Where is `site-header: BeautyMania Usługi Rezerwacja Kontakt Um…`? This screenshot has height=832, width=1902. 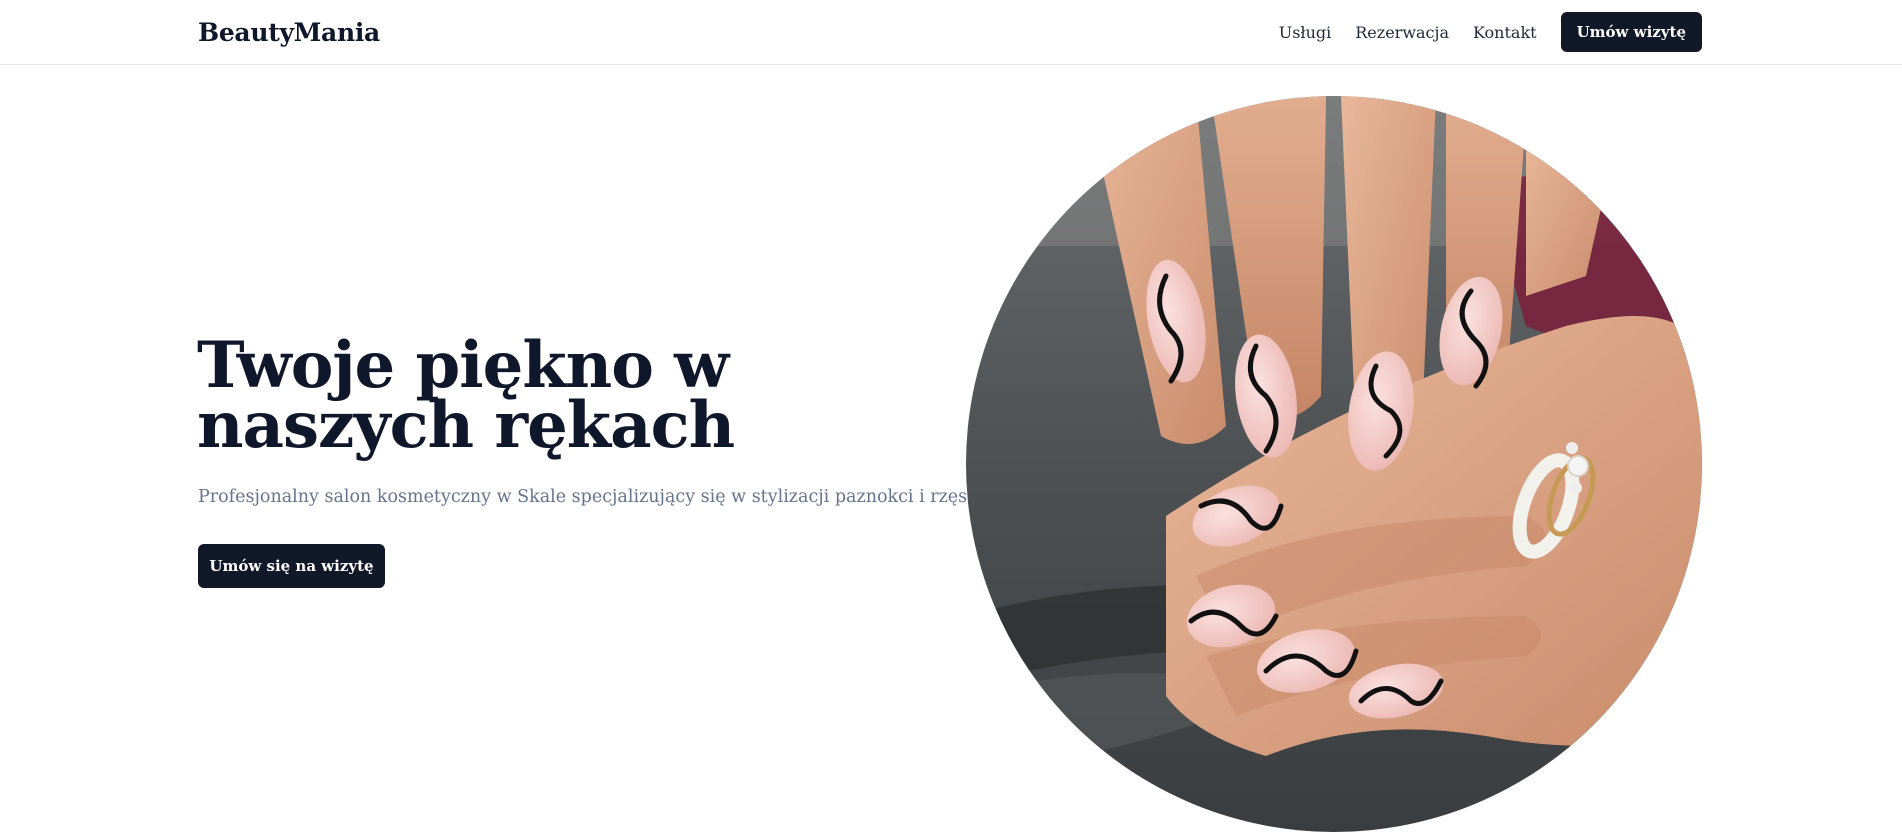
site-header: BeautyMania Usługi Rezerwacja Kontakt Um… is located at coordinates (951, 32).